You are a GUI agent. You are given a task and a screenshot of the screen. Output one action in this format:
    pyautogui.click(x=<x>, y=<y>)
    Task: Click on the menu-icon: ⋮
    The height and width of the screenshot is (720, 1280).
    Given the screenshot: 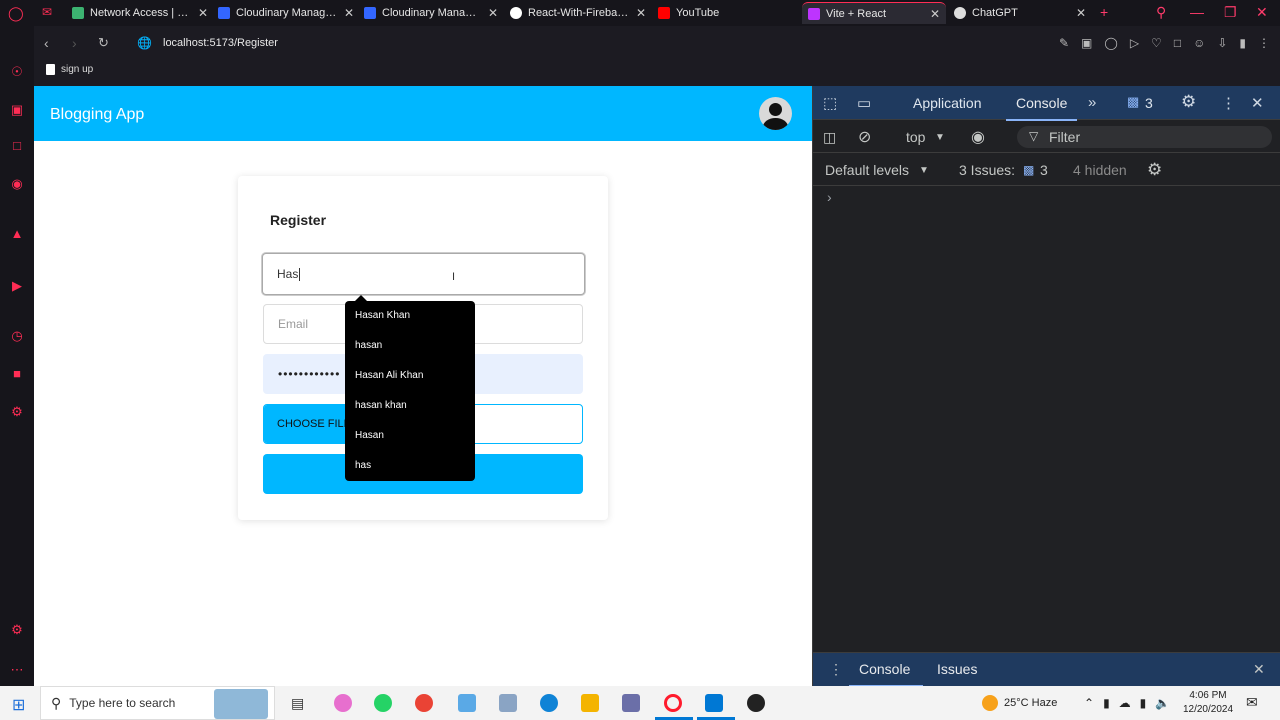 What is the action you would take?
    pyautogui.click(x=1264, y=43)
    